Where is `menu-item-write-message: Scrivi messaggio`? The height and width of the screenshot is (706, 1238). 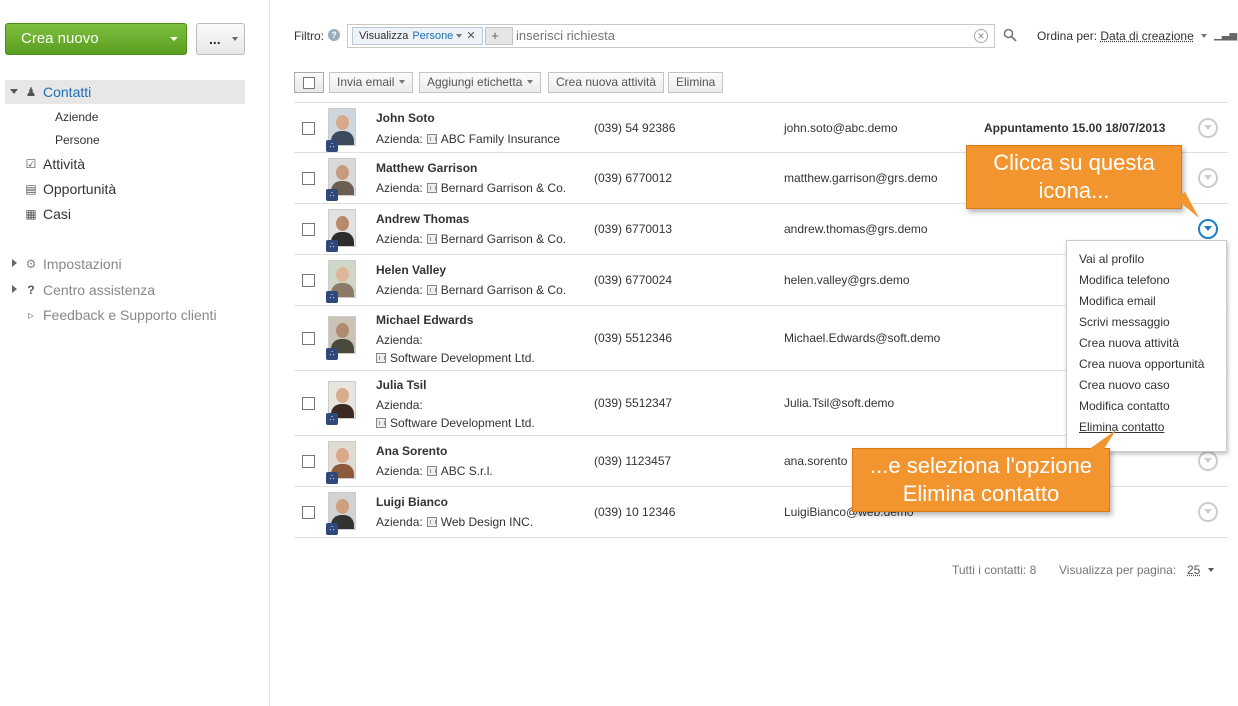 menu-item-write-message: Scrivi messaggio is located at coordinates (1124, 322).